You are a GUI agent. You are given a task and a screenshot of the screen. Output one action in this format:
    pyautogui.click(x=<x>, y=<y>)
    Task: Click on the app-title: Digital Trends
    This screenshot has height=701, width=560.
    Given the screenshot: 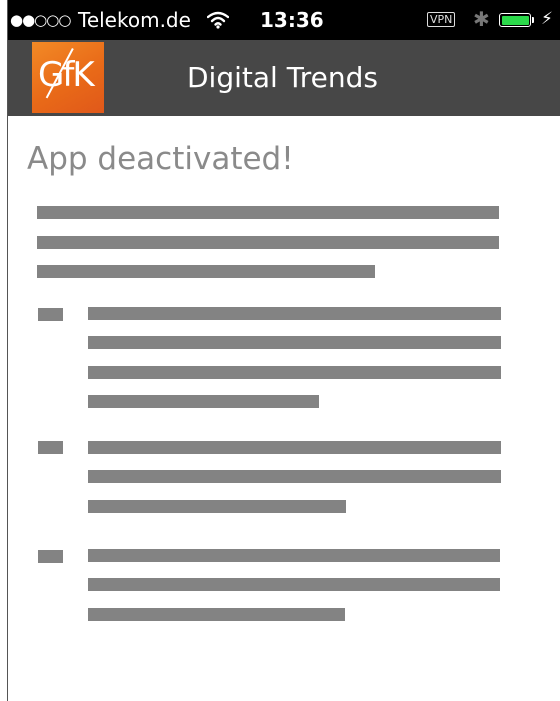 What is the action you would take?
    pyautogui.click(x=282, y=77)
    